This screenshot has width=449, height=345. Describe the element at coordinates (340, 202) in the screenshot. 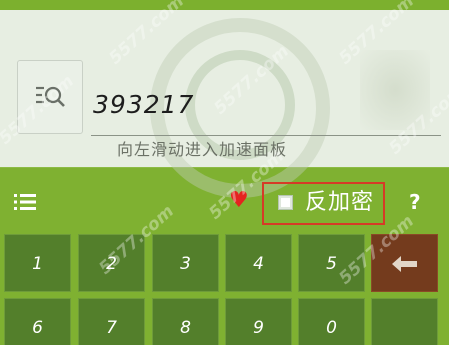

I see `reverse-encrypt-label: 反加密` at that location.